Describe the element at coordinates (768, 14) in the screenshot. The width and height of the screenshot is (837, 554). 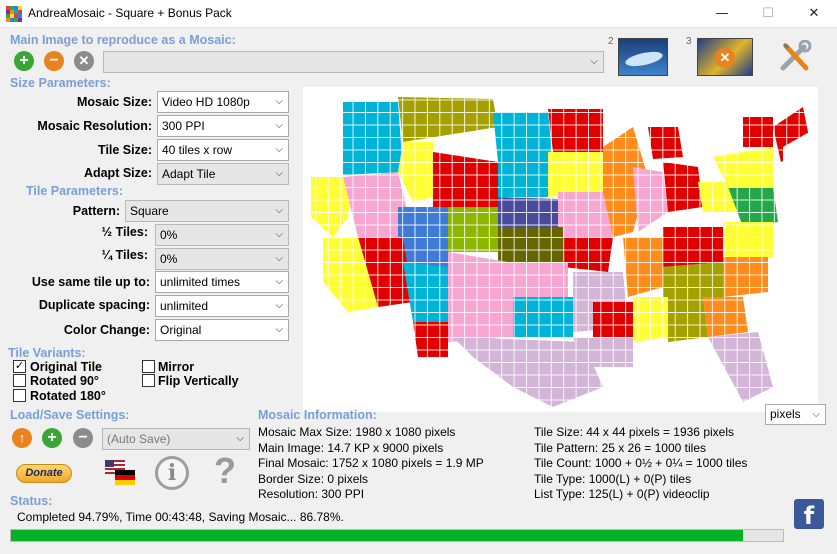
I see `maximize-button: ☐` at that location.